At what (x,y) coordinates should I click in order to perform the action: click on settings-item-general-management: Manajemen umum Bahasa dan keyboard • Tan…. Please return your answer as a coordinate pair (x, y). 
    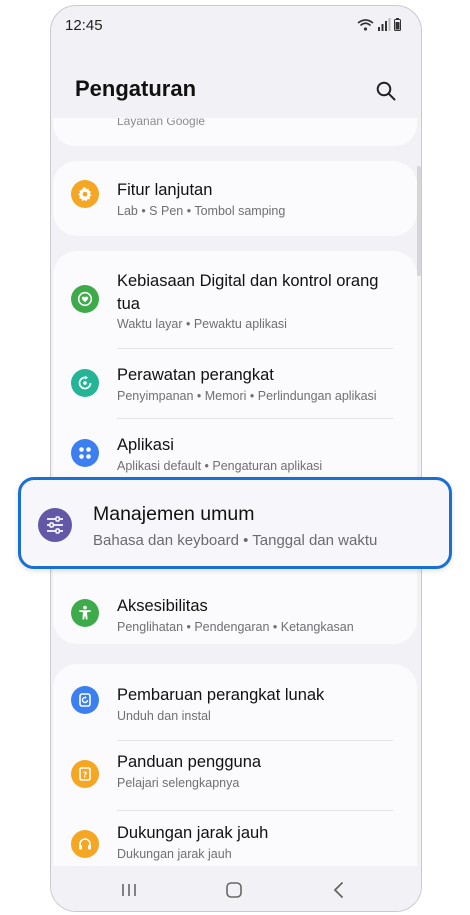
    Looking at the image, I should click on (235, 523).